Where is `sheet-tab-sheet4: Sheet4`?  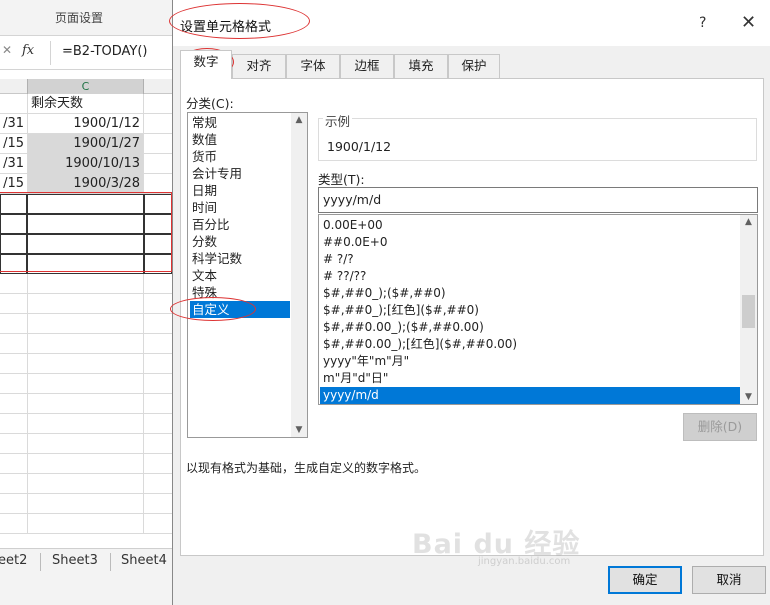
sheet-tab-sheet4: Sheet4 is located at coordinates (144, 560).